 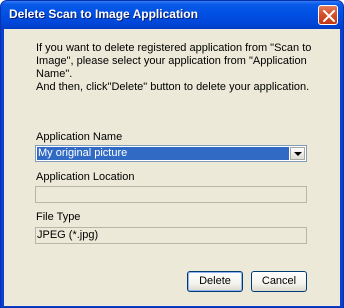 I want to click on application-location-field, so click(x=171, y=194).